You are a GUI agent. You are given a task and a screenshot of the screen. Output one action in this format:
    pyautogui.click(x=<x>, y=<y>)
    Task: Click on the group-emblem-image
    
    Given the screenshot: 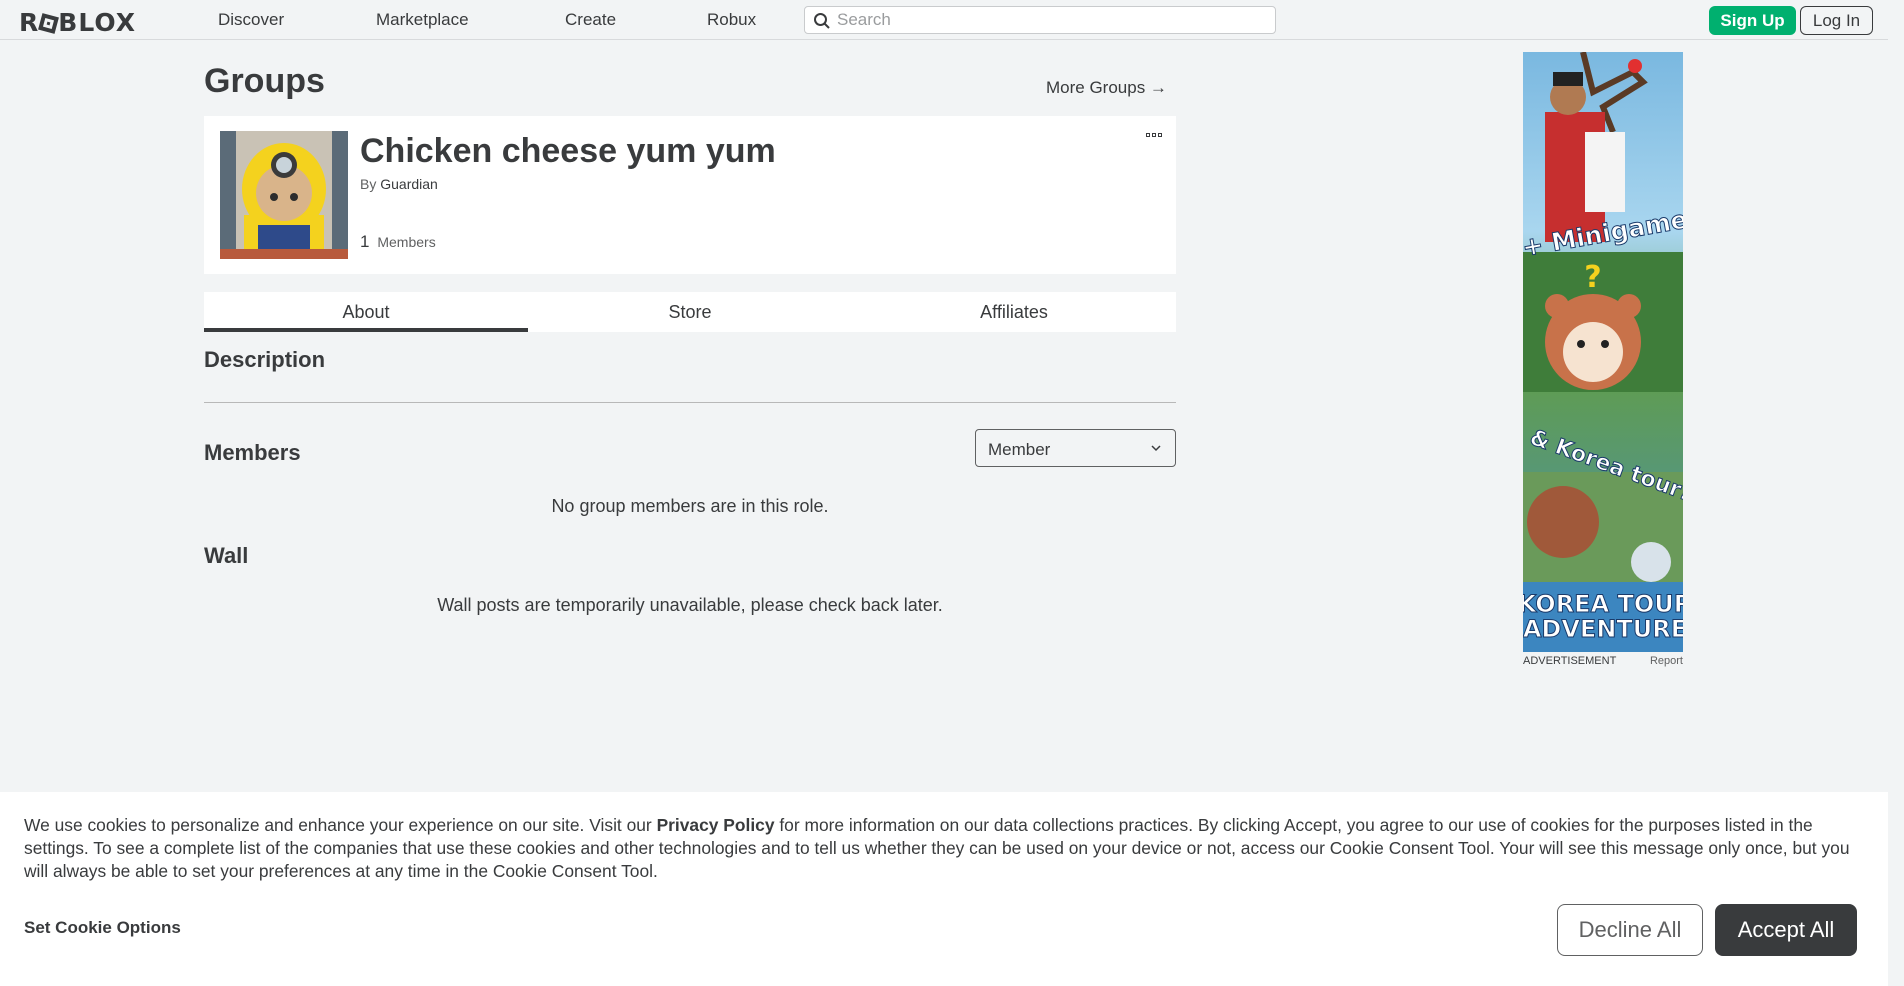 What is the action you would take?
    pyautogui.click(x=284, y=195)
    